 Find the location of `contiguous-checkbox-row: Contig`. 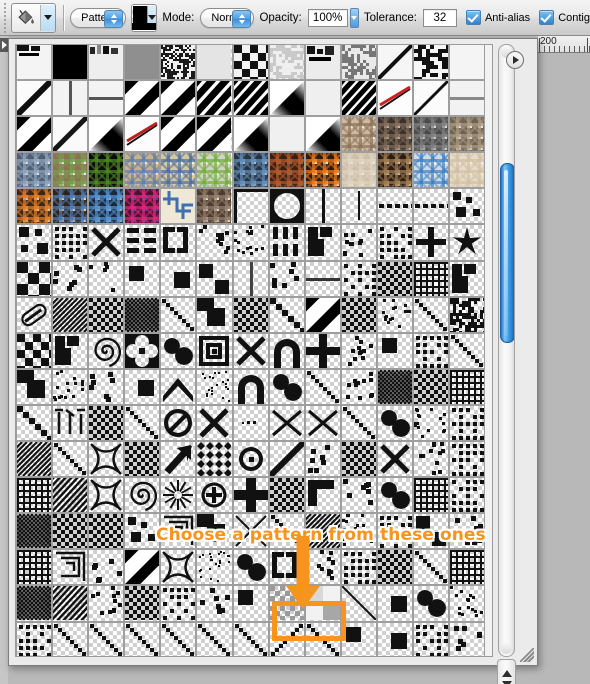

contiguous-checkbox-row: Contig is located at coordinates (564, 17).